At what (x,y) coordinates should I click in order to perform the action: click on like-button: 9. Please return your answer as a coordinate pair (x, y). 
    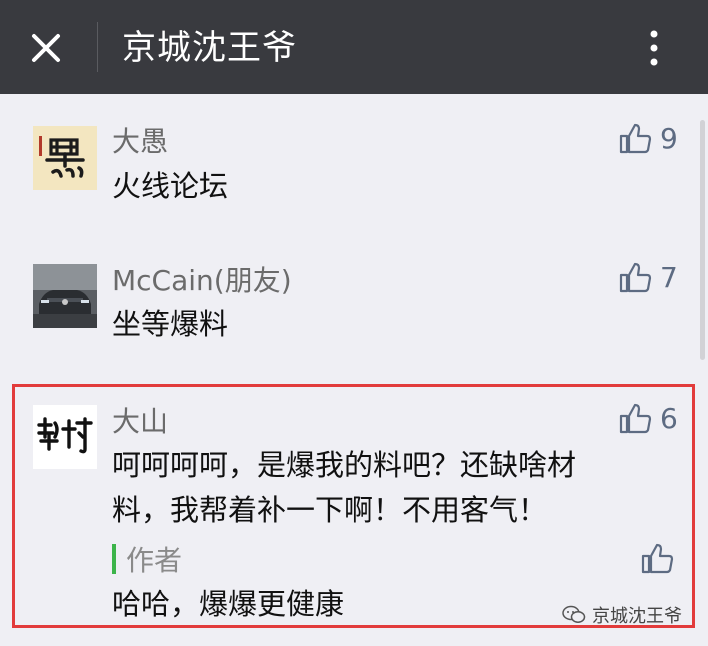
    Looking at the image, I should click on (648, 138).